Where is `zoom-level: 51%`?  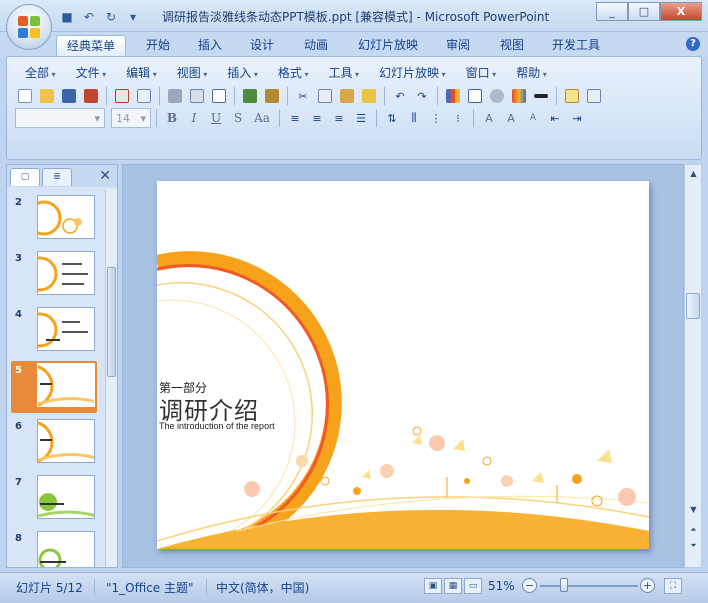 zoom-level: 51% is located at coordinates (501, 586).